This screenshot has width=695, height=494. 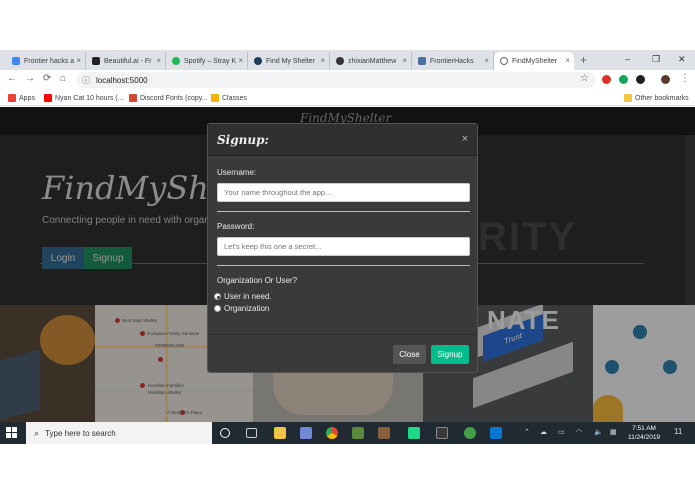 What do you see at coordinates (49, 61) in the screenshot?
I see `tab-title: Frontier hacks a` at bounding box center [49, 61].